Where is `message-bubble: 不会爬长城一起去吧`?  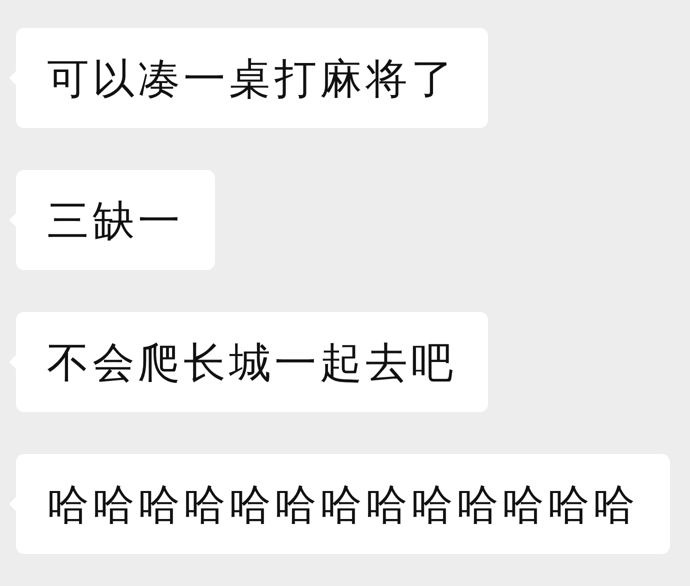 message-bubble: 不会爬长城一起去吧 is located at coordinates (252, 362).